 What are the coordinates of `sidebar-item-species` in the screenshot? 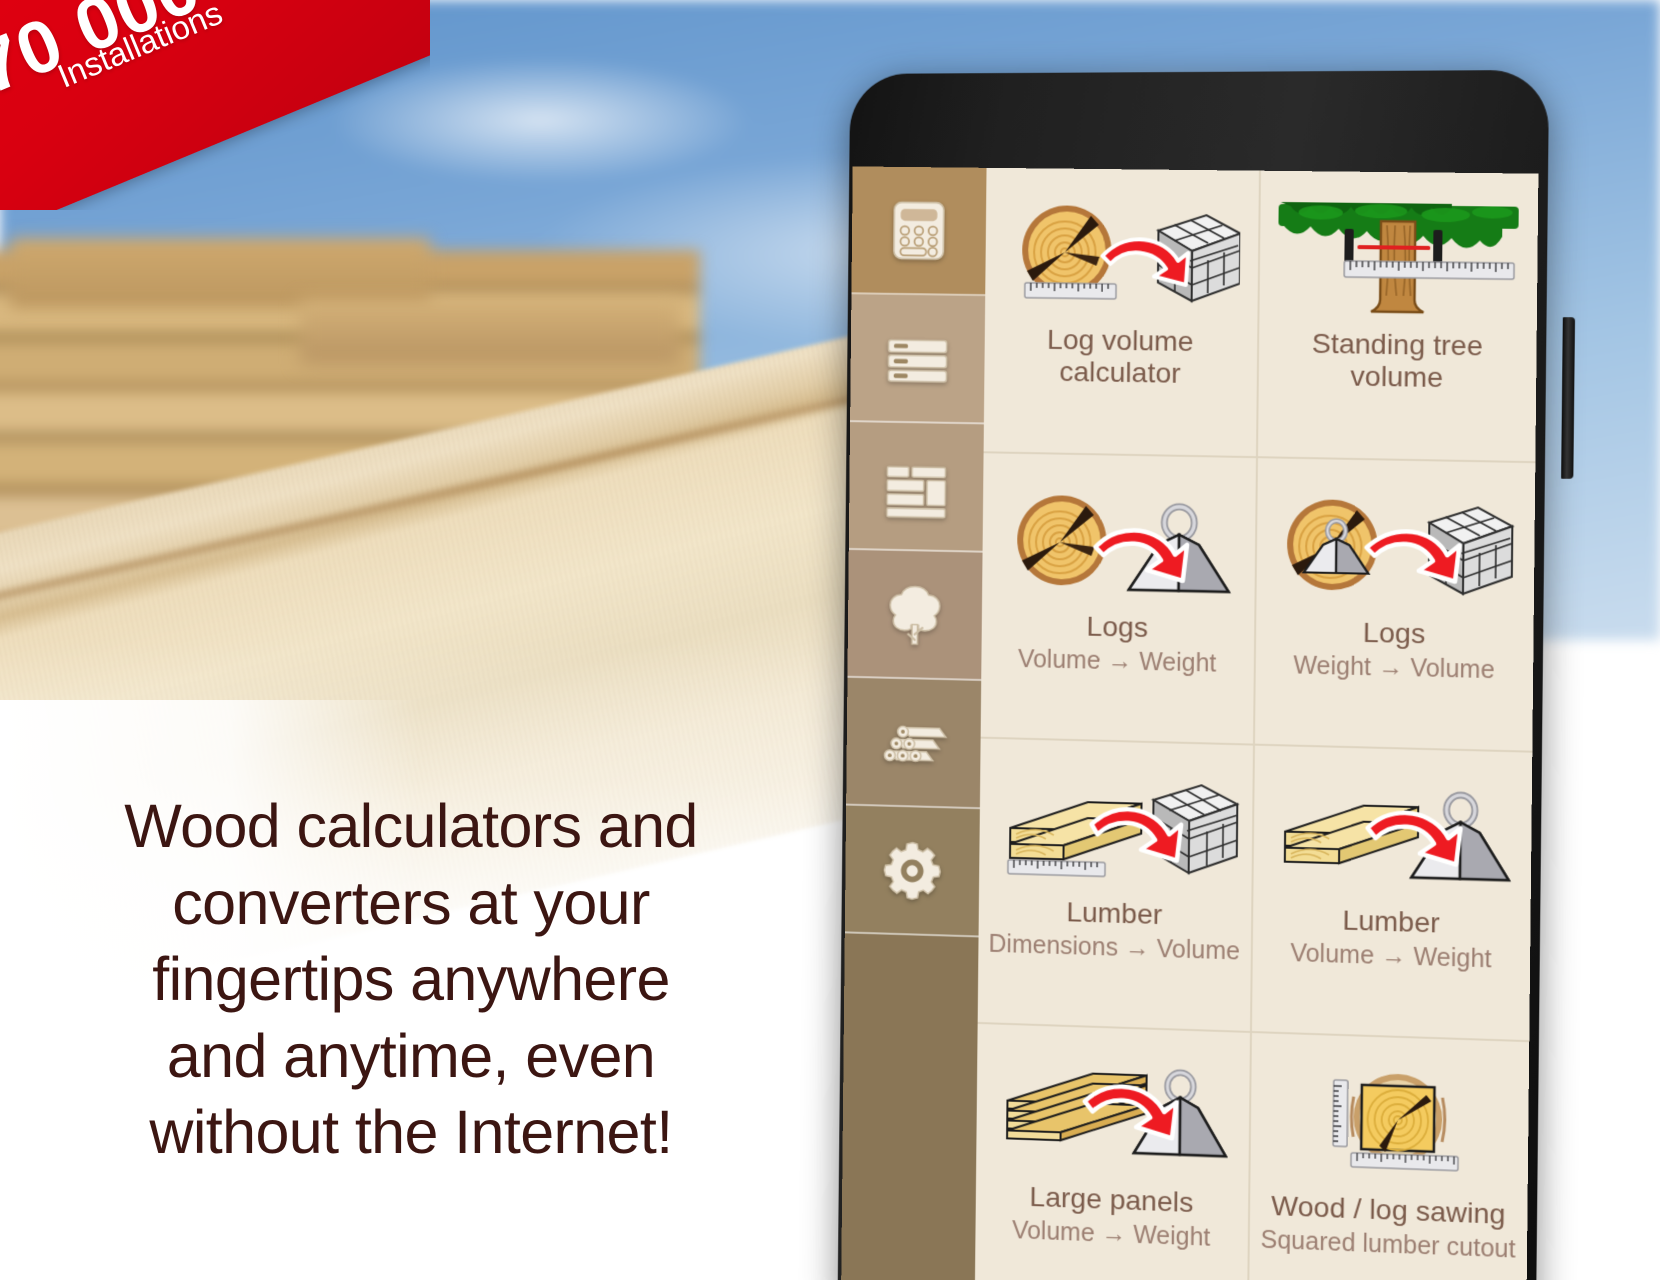 It's located at (915, 615).